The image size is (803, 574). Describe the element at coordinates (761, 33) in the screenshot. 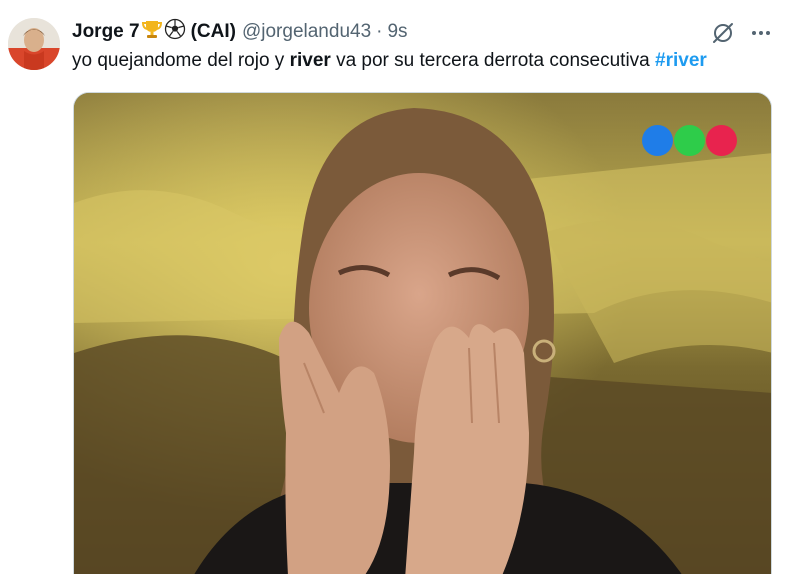

I see `more-options-icon` at that location.